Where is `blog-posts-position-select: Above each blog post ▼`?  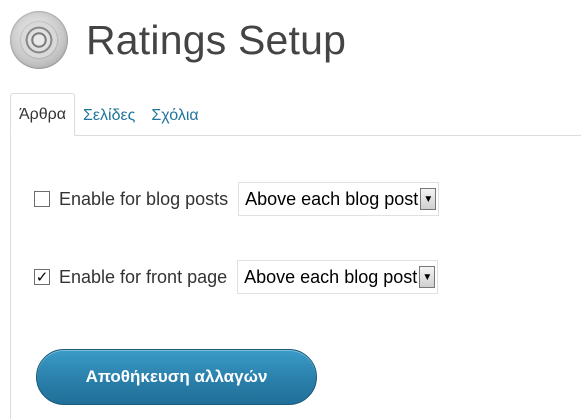 blog-posts-position-select: Above each blog post ▼ is located at coordinates (339, 199).